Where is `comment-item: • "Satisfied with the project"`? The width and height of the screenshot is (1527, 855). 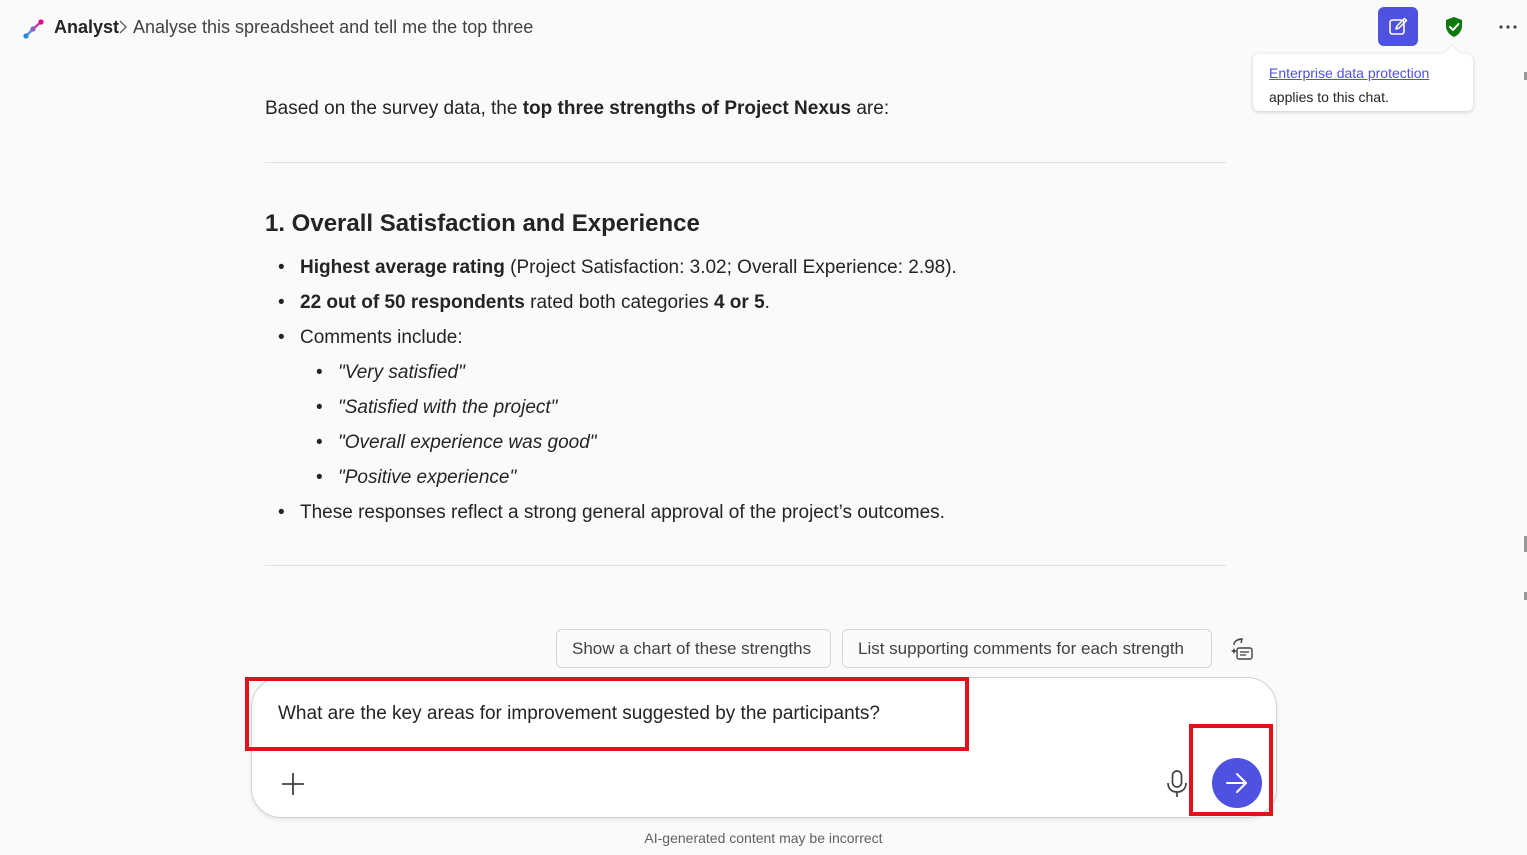
comment-item: • "Satisfied with the project" is located at coordinates (437, 407).